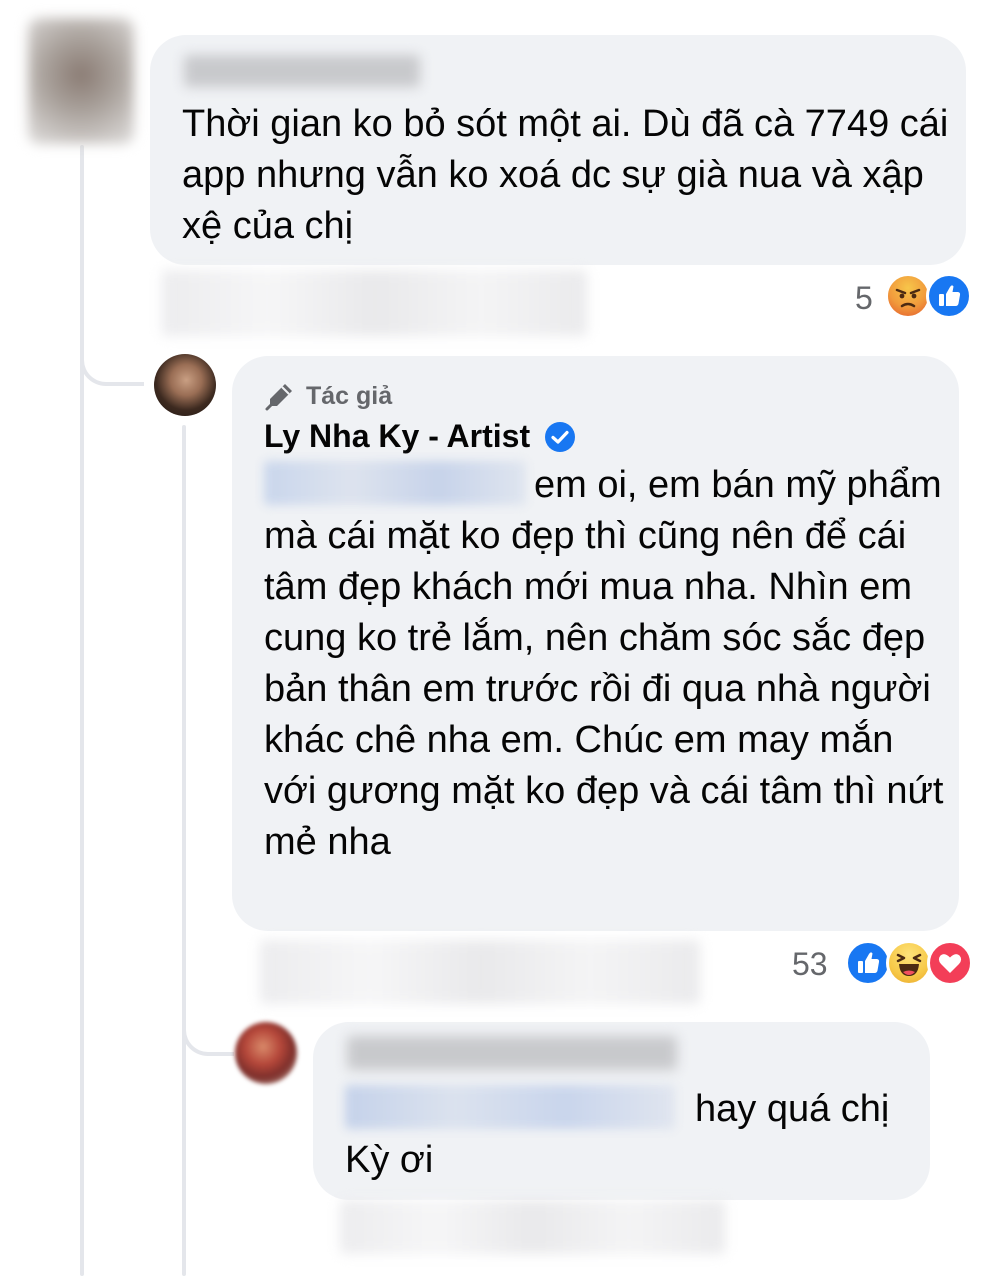 Image resolution: width=1000 pixels, height=1276 pixels. I want to click on author-badge: Tác giả, so click(328, 396).